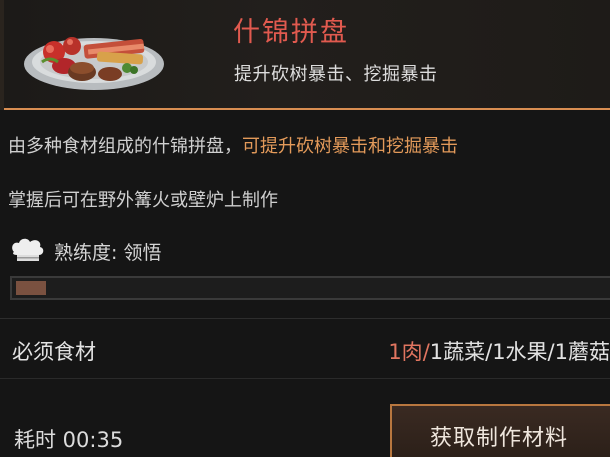  What do you see at coordinates (2, 55) in the screenshot?
I see `header-edge` at bounding box center [2, 55].